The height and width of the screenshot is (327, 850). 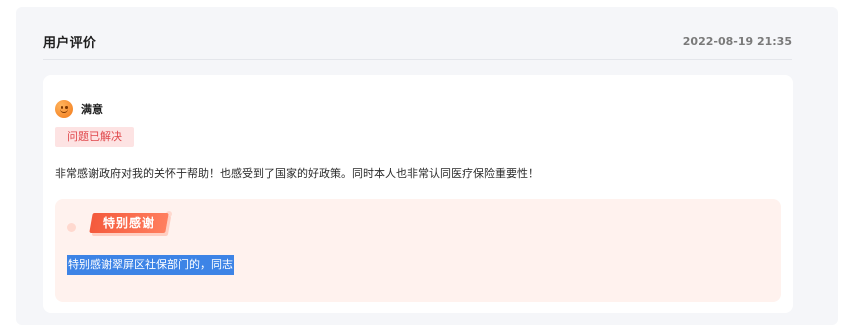 What do you see at coordinates (64, 109) in the screenshot?
I see `smile-icon` at bounding box center [64, 109].